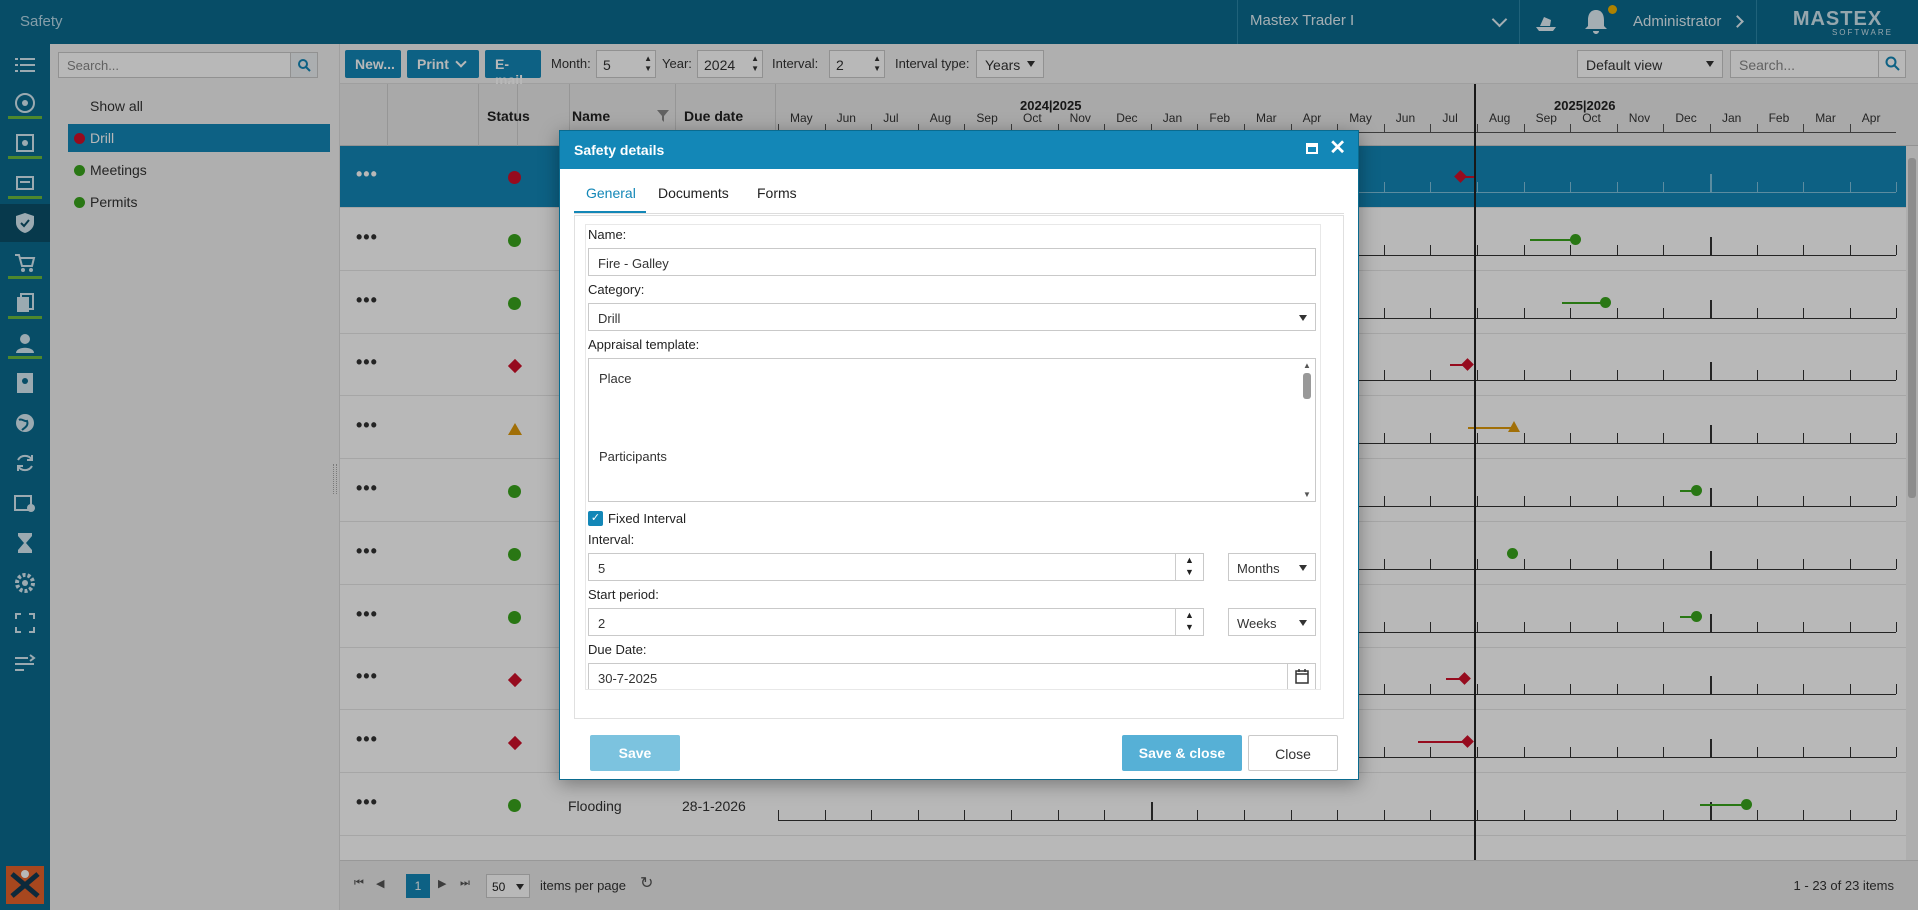  I want to click on close-button: Close, so click(1293, 753).